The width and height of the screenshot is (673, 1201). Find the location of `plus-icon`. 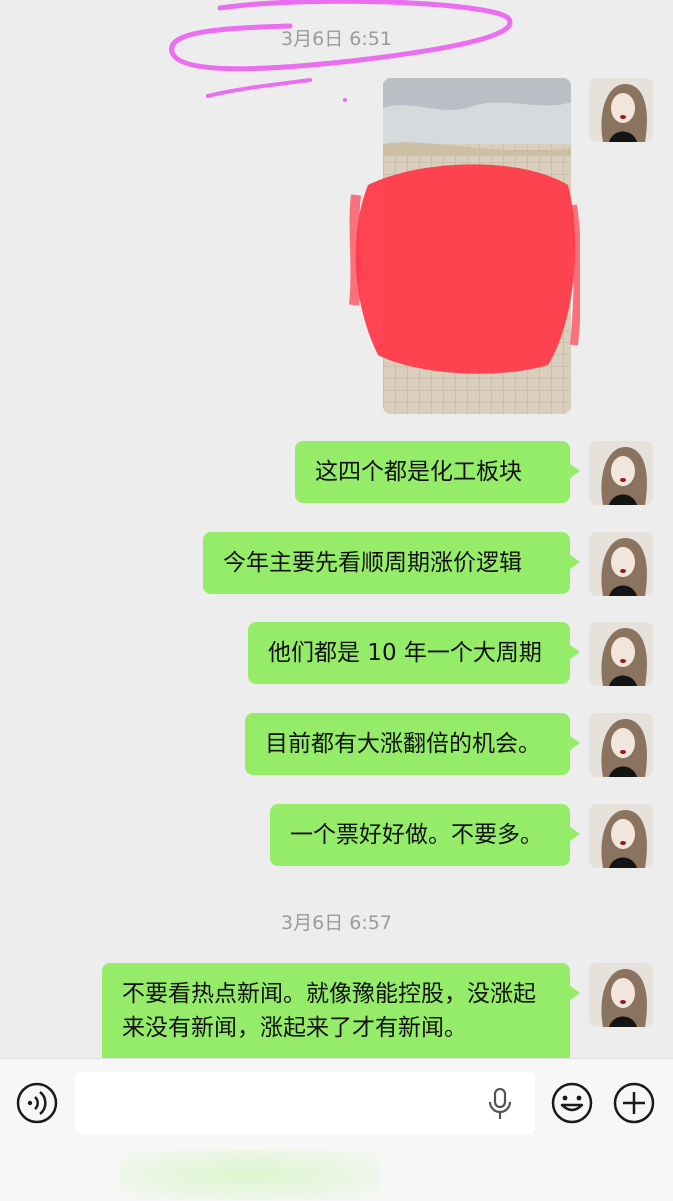

plus-icon is located at coordinates (634, 1103).